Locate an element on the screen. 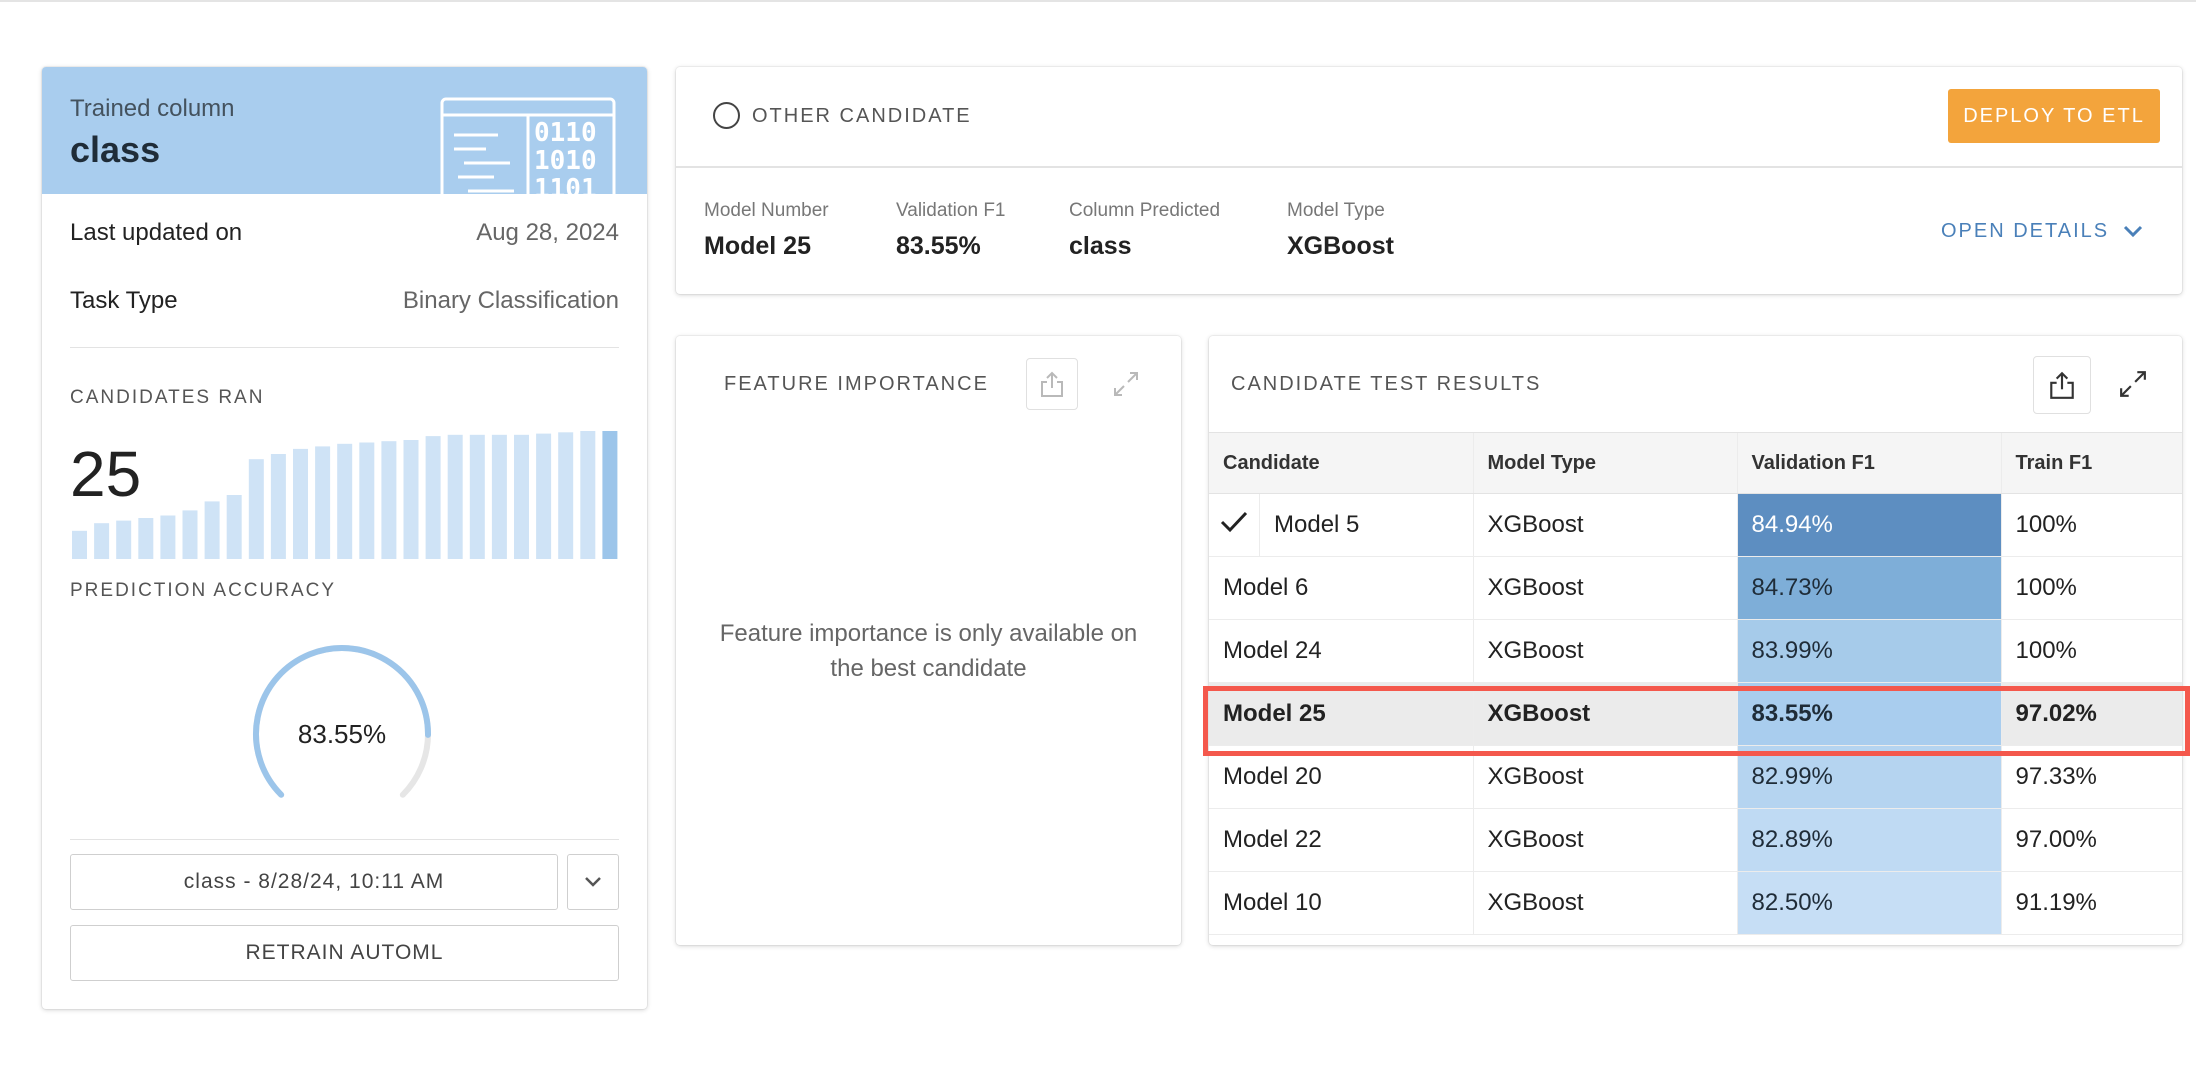  chevron-down-icon is located at coordinates (593, 882).